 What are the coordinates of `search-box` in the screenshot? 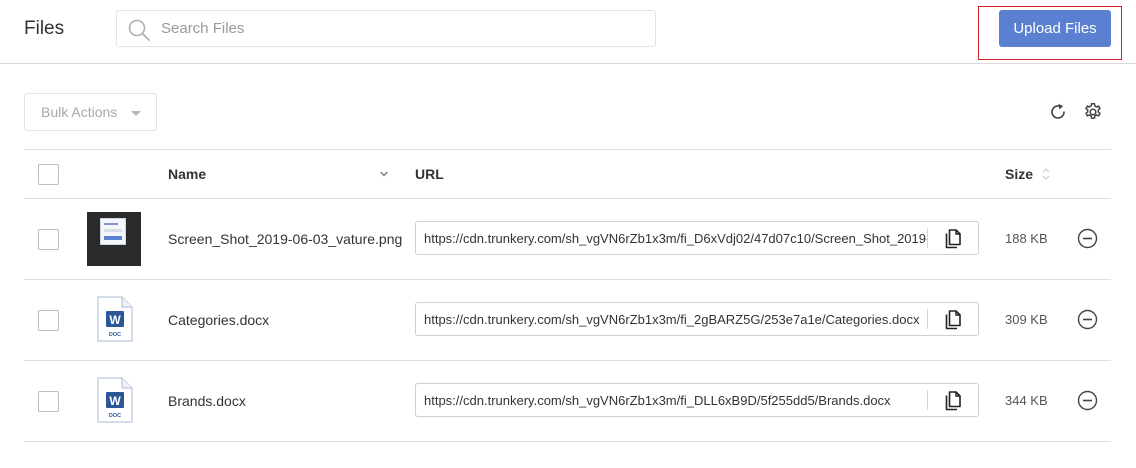 It's located at (386, 28).